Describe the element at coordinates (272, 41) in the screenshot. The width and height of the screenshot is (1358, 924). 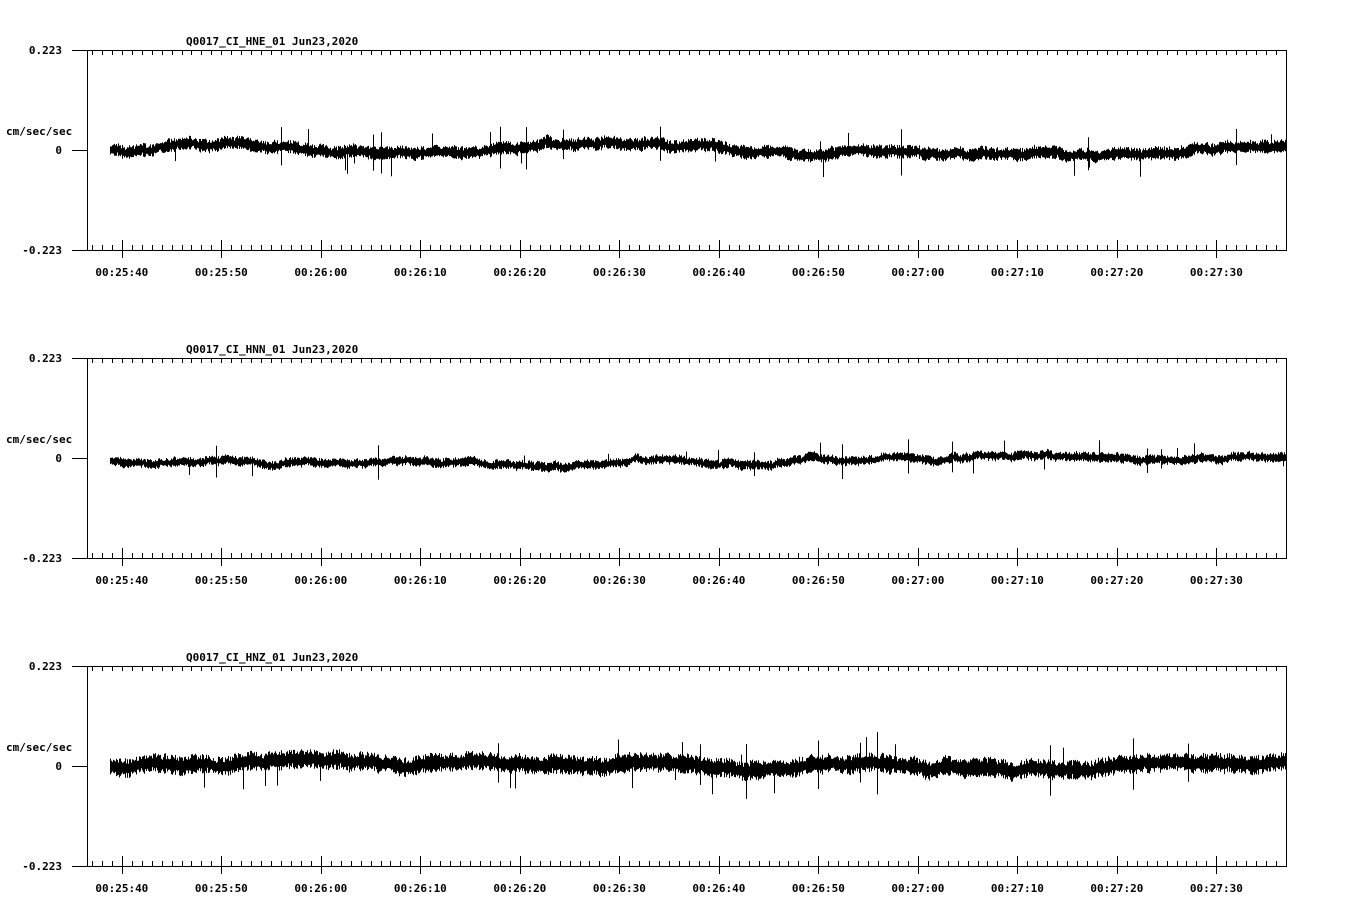
I see `chart-title: Q0017_CI_HNE_01 Jun23,2020` at that location.